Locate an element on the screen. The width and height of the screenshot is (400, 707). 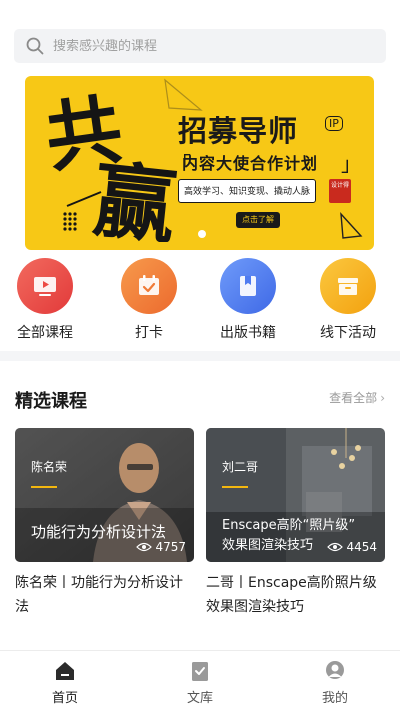
search-bar is located at coordinates (200, 46).